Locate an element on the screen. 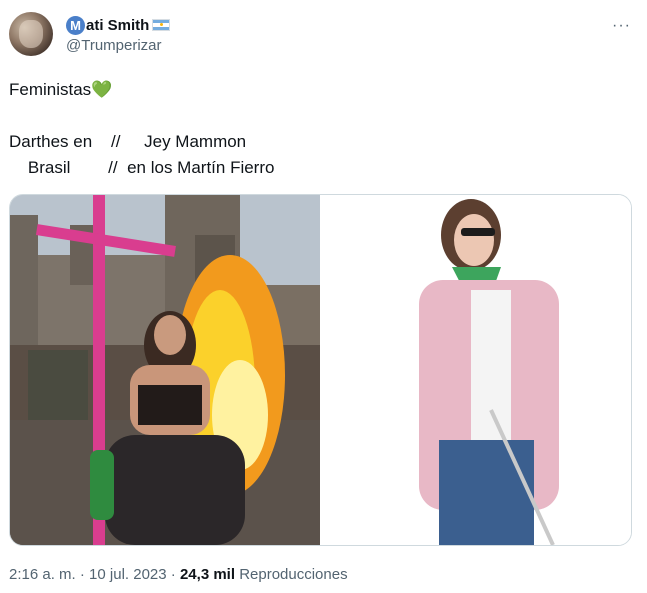 This screenshot has height=593, width=647. views-label: Reproducciones is located at coordinates (293, 574).